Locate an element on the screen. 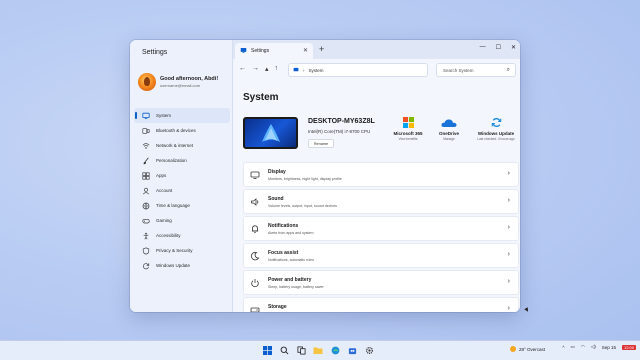 The image size is (640, 360). profile-greeting: Good afternoon, Abdi! is located at coordinates (189, 79).